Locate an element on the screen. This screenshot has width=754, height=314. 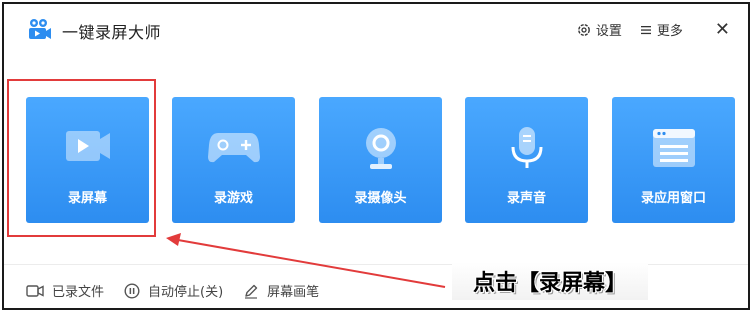
screen-pen-button: 屏幕画笔 is located at coordinates (281, 290).